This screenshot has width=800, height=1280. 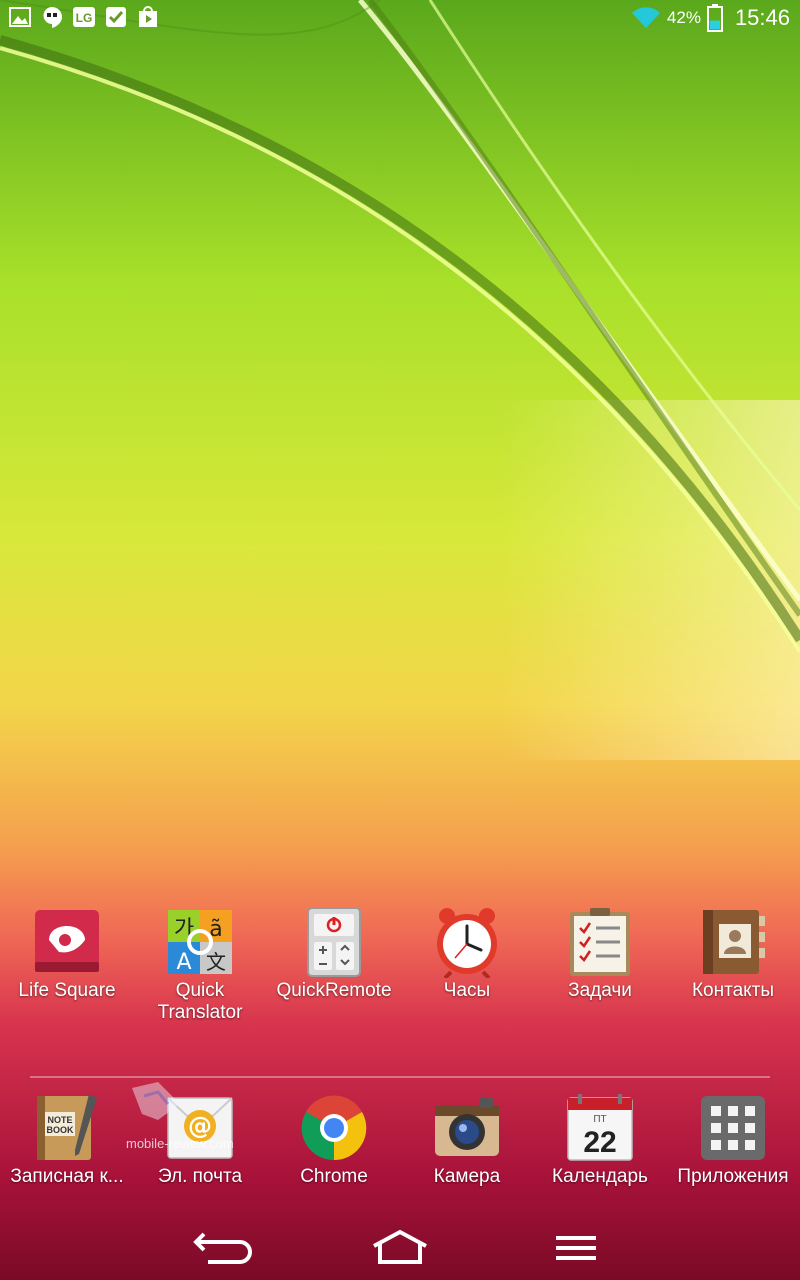 I want to click on app-tasks: Задачи, so click(x=600, y=954).